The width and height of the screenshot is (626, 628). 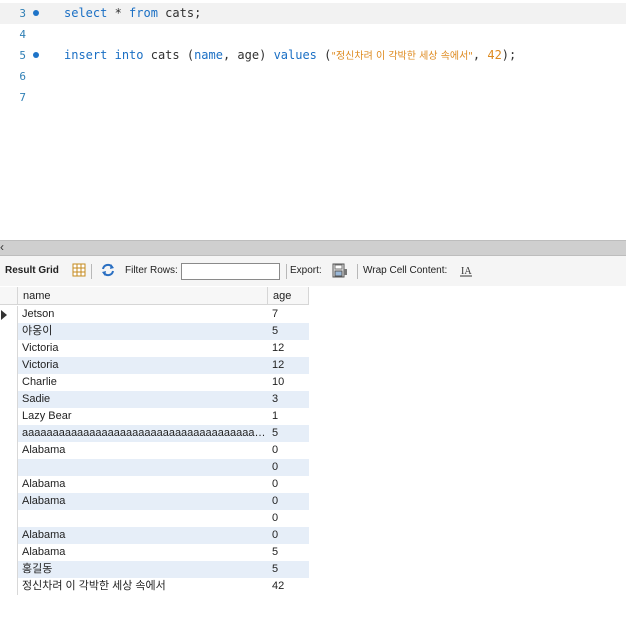 I want to click on code-text: select * from cats;, so click(x=132, y=13).